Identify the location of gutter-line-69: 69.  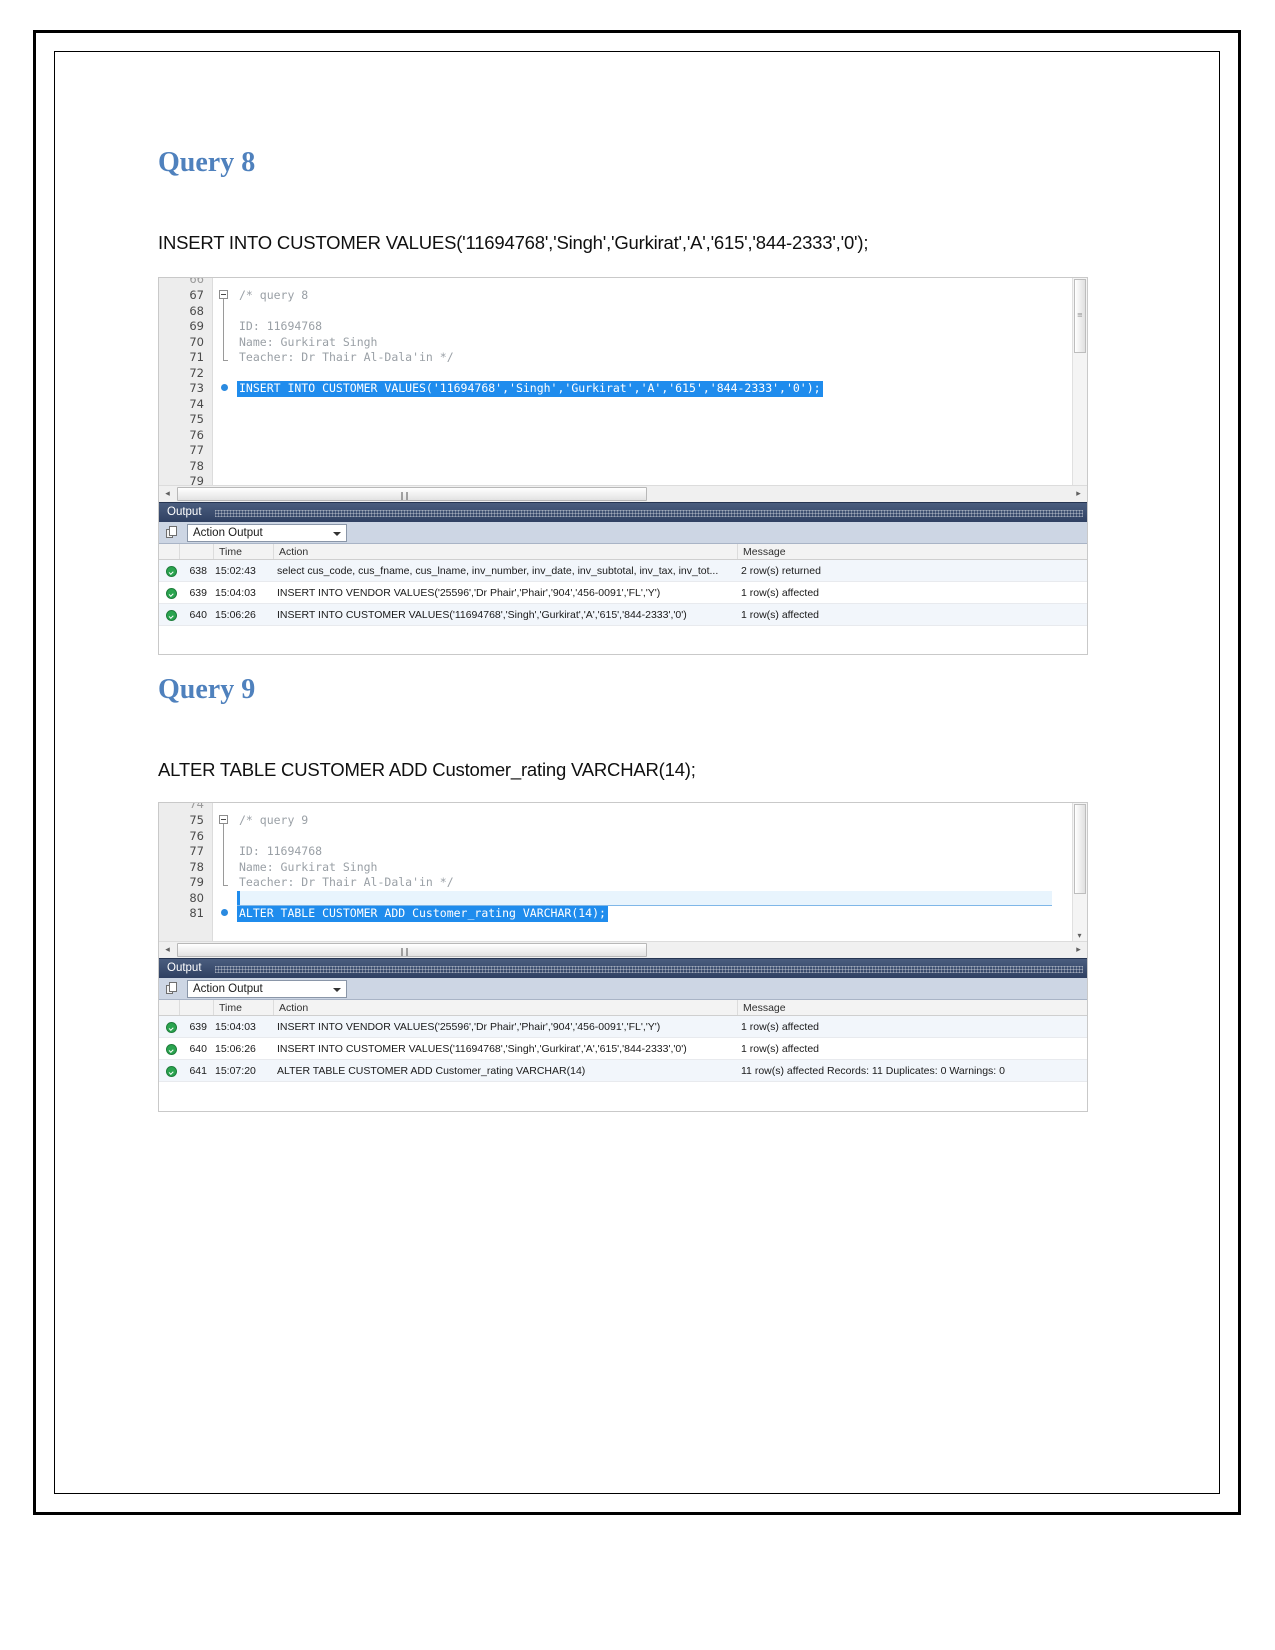
(196, 326).